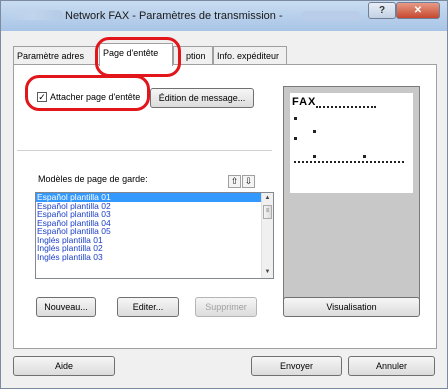  What do you see at coordinates (267, 212) in the screenshot?
I see `scroll-thumb: ≡` at bounding box center [267, 212].